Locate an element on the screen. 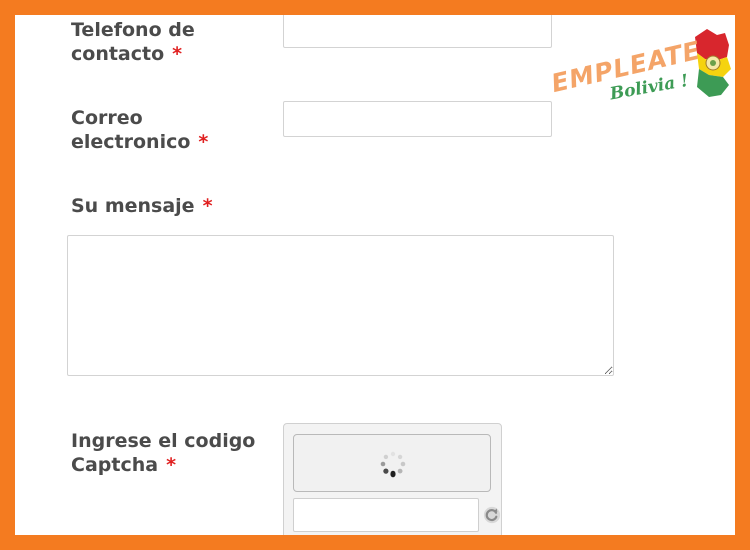 This screenshot has height=550, width=750. email-required-mark: * is located at coordinates (203, 142).